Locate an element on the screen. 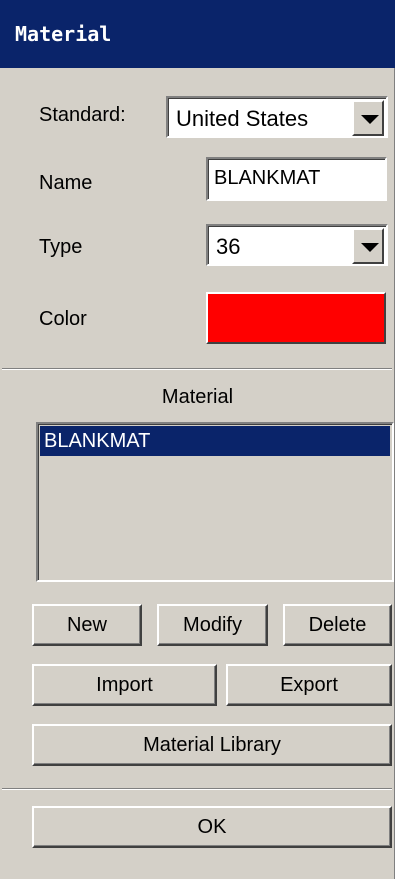  type-dropdown: 36 is located at coordinates (297, 245).